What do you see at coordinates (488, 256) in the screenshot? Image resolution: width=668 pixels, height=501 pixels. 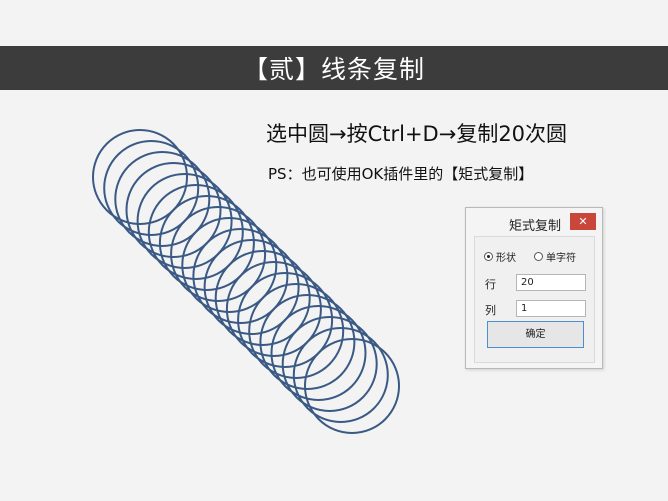 I see `radio-checked-icon` at bounding box center [488, 256].